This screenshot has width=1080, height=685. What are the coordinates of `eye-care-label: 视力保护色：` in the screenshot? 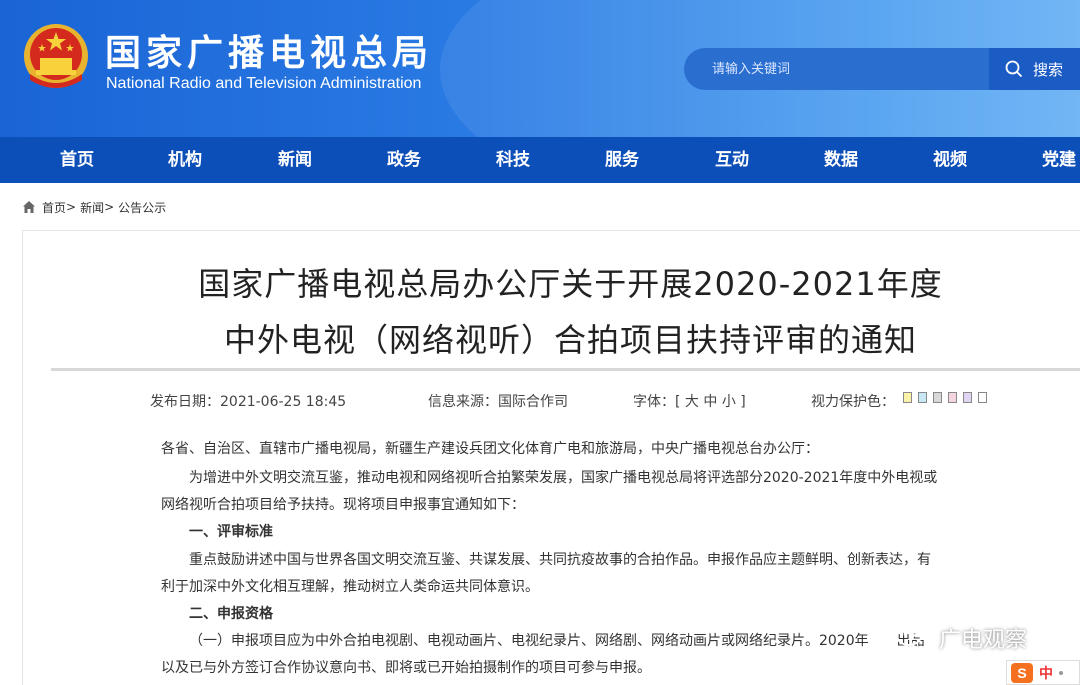 It's located at (853, 402).